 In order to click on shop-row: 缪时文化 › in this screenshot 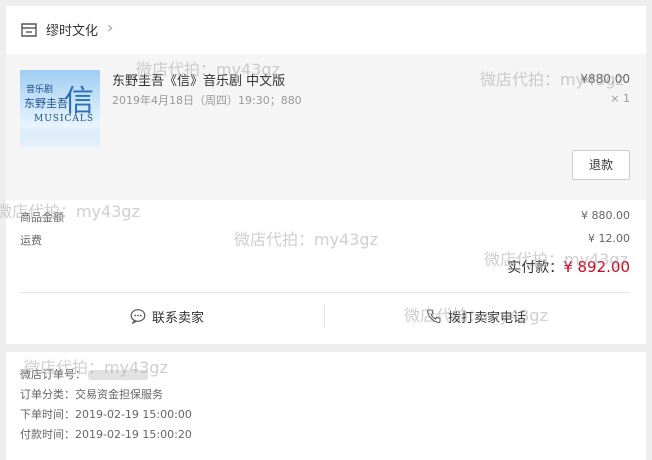, I will do `click(326, 30)`.